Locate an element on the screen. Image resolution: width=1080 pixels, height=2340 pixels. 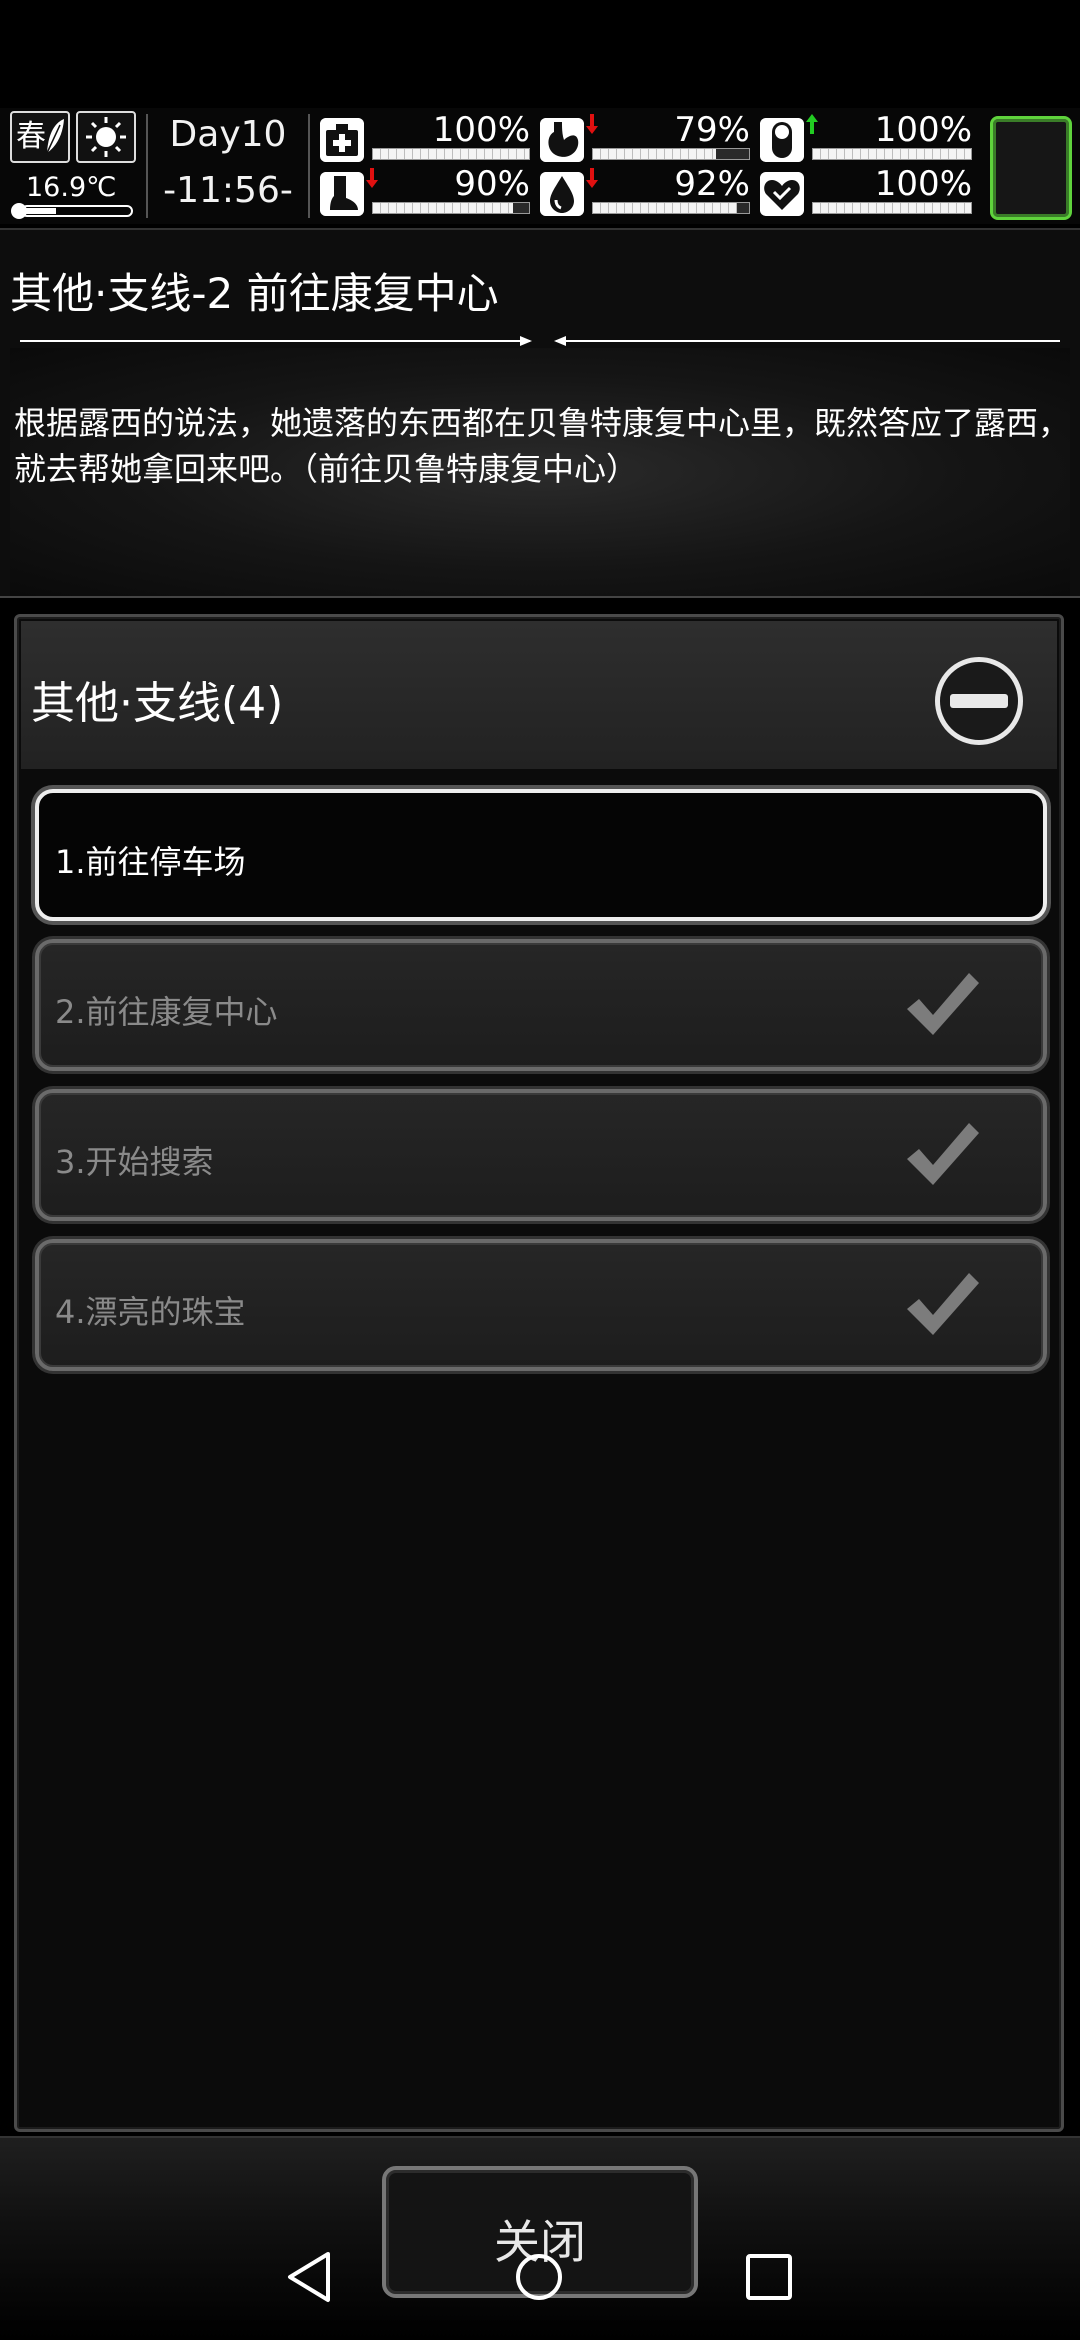
game-clock: -11:56- is located at coordinates (228, 190).